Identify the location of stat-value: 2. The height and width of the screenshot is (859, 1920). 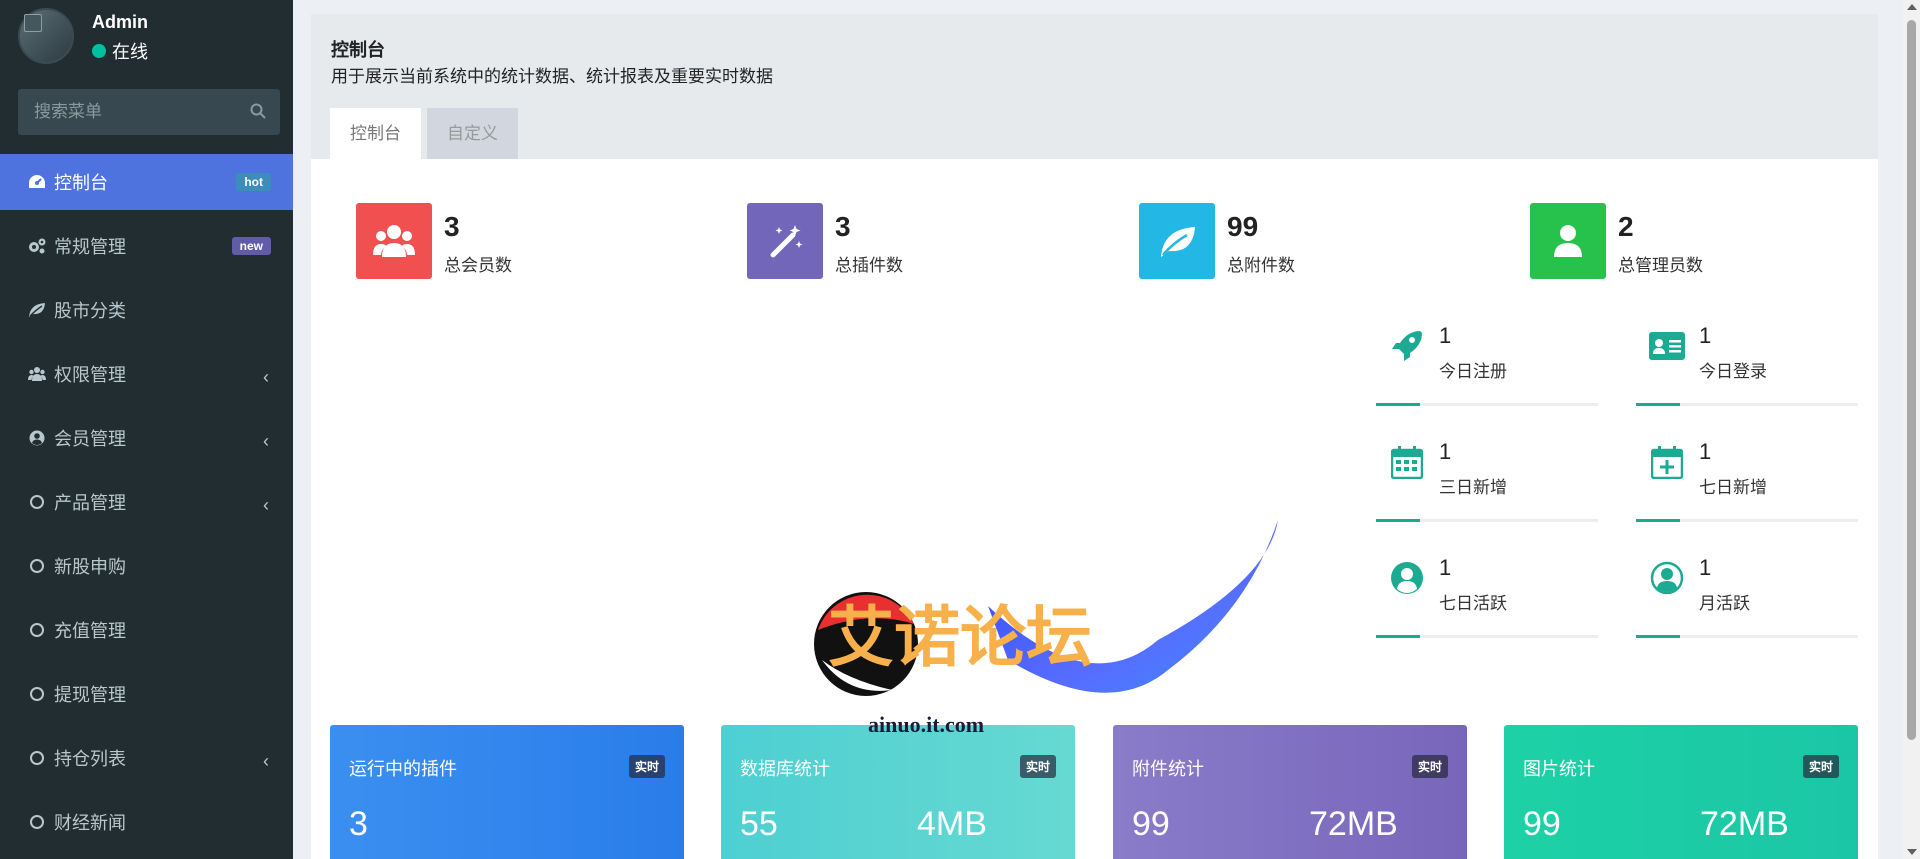
(1626, 226).